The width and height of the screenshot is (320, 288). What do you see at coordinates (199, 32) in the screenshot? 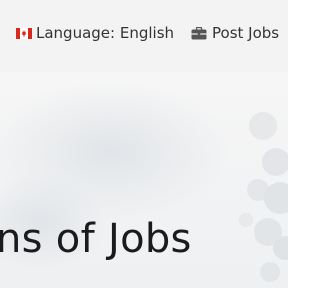
I see `briefcase-icon` at bounding box center [199, 32].